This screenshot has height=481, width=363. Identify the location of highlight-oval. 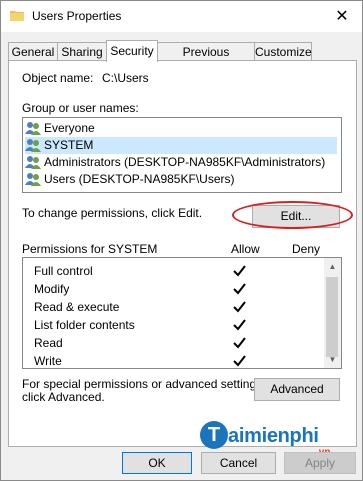
(292, 215).